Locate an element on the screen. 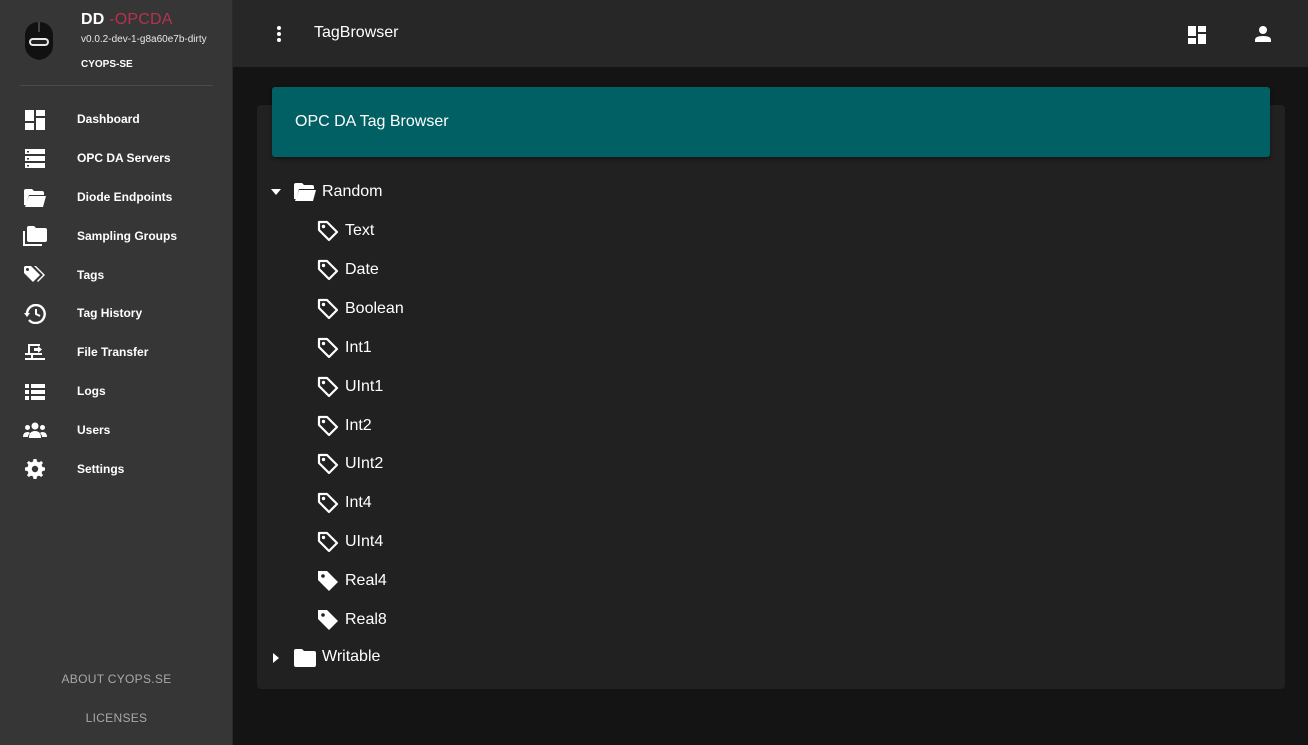 The image size is (1308, 745). tree-tag-item: UInt2 is located at coordinates (377, 464).